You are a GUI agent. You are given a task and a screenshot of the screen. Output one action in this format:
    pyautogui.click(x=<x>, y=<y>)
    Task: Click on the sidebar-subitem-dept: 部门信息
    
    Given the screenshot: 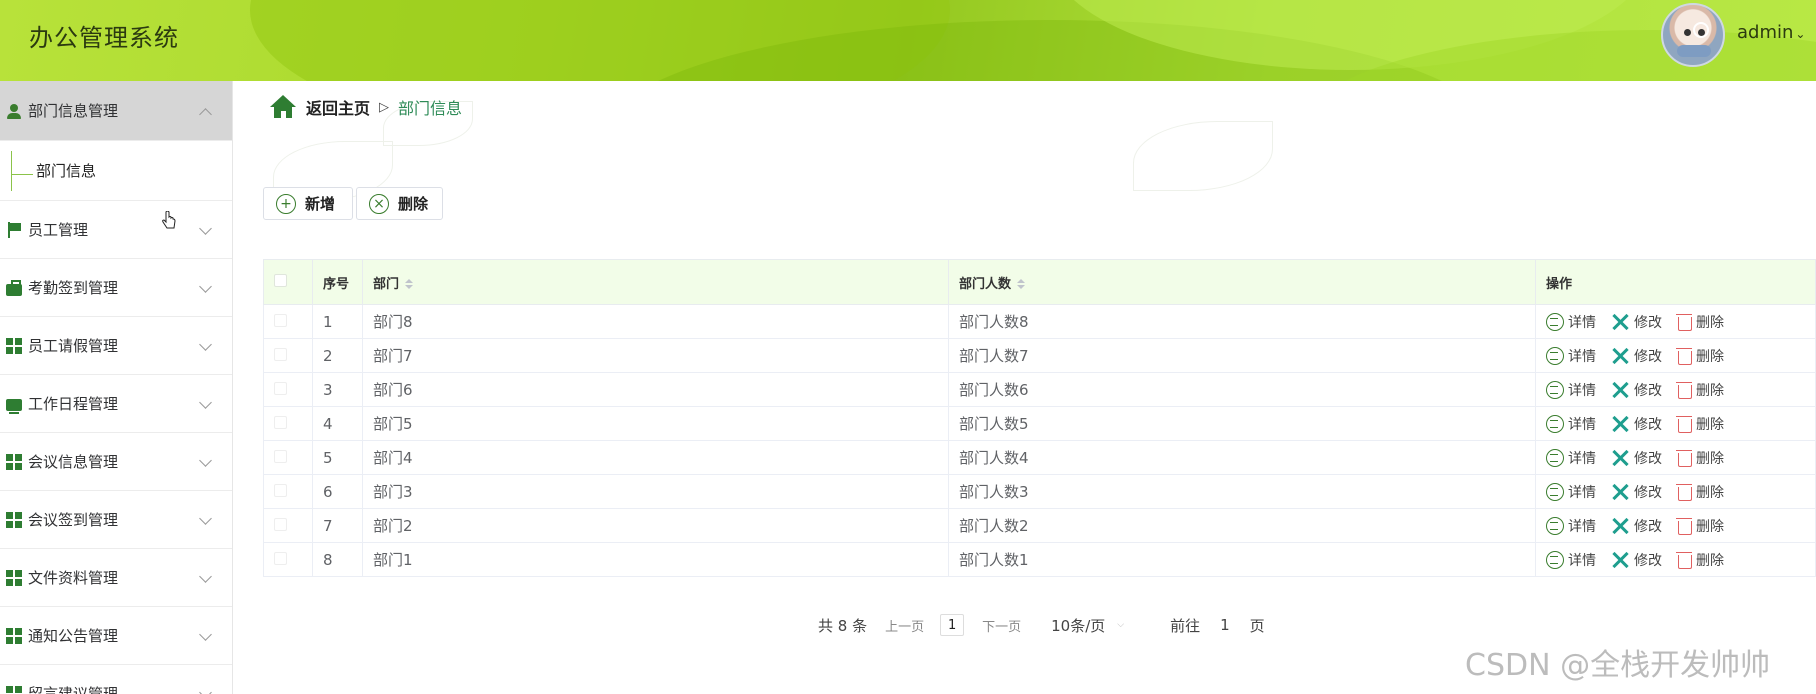 What is the action you would take?
    pyautogui.click(x=116, y=171)
    